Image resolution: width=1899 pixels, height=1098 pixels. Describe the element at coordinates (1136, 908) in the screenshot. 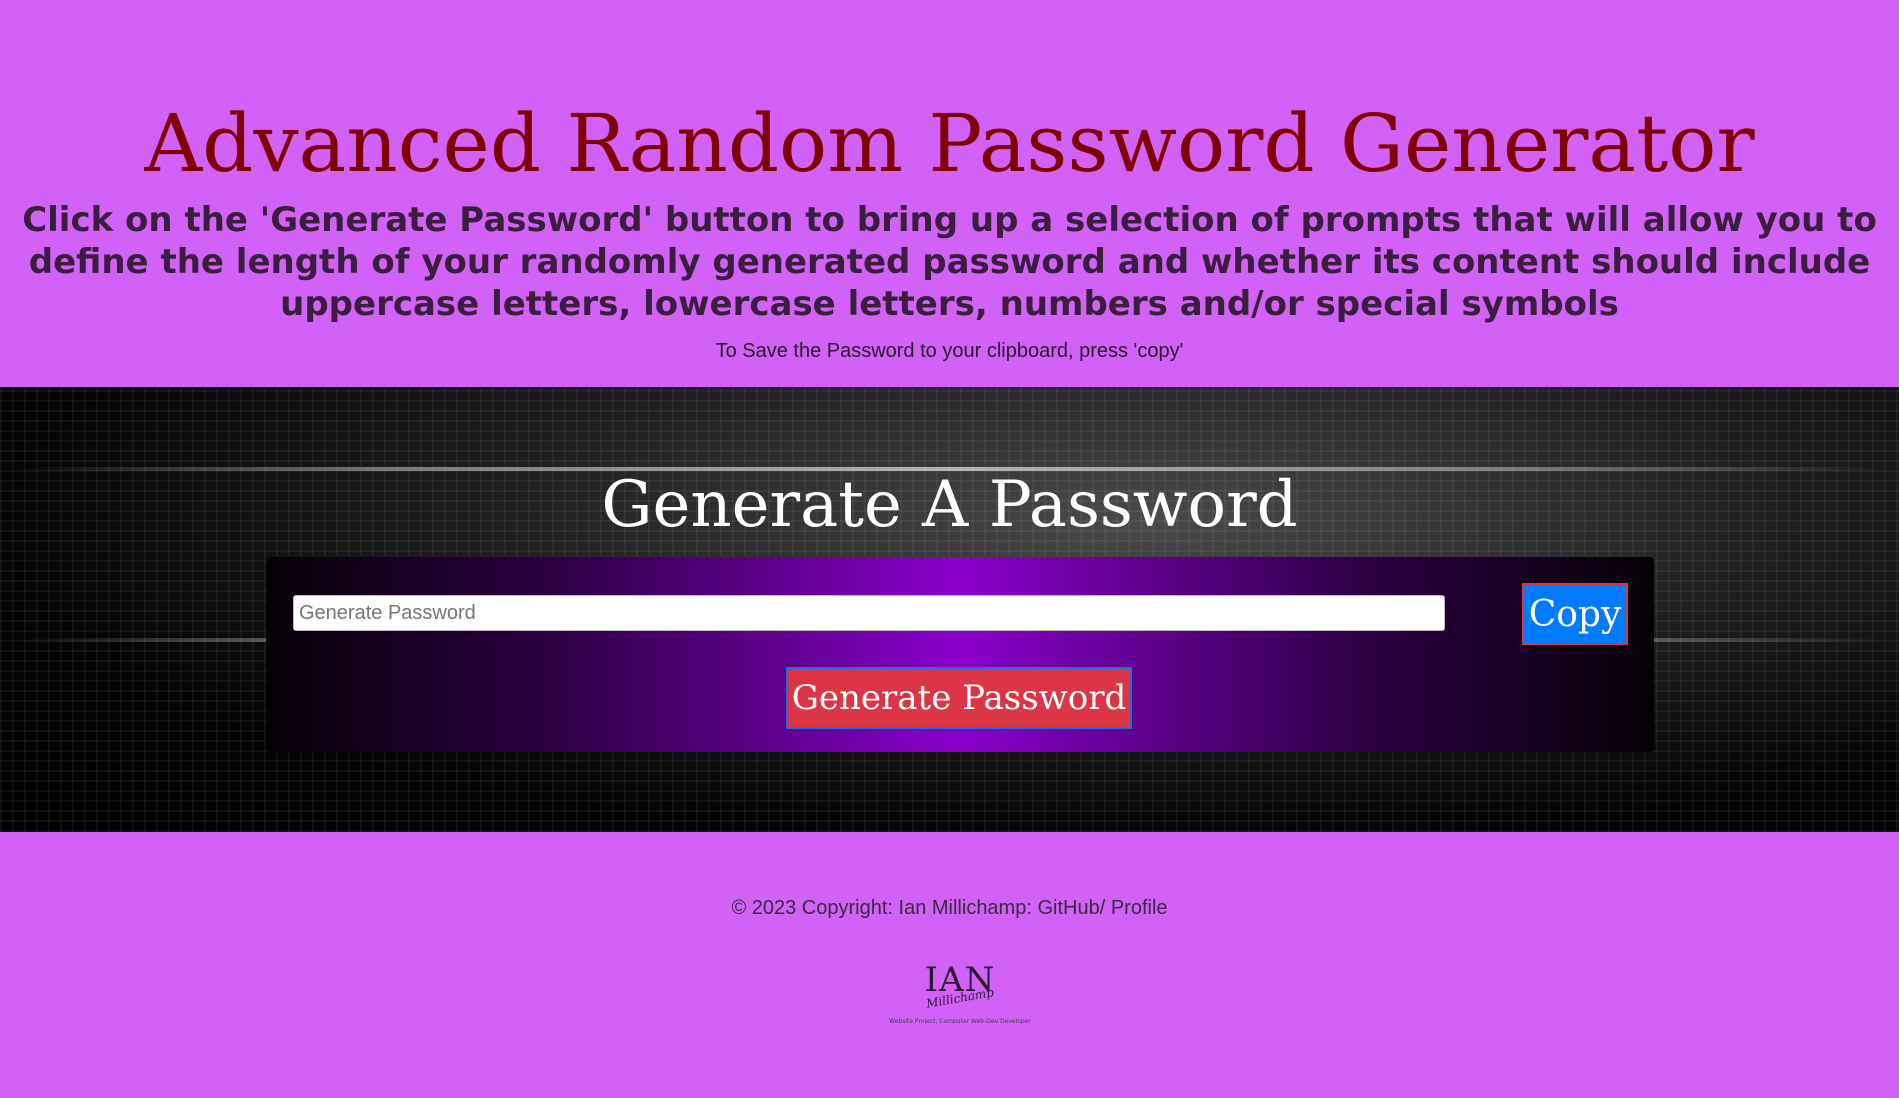

I see `profile-link: Profile` at that location.